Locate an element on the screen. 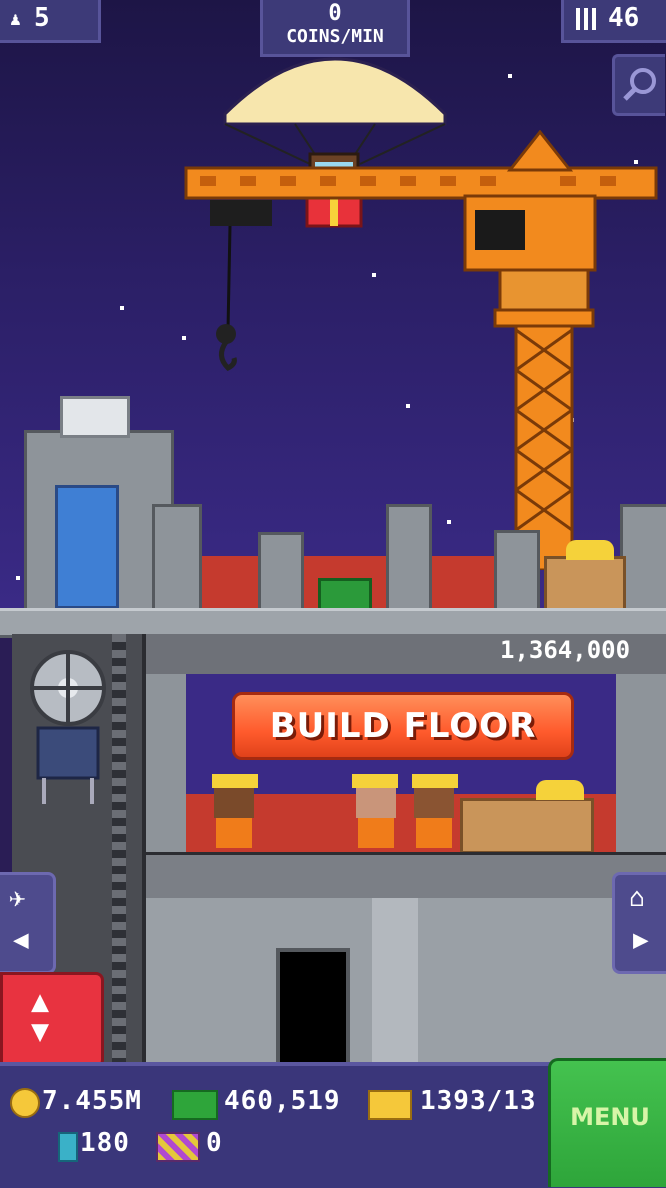  people-icon: ♟ is located at coordinates (15, 19).